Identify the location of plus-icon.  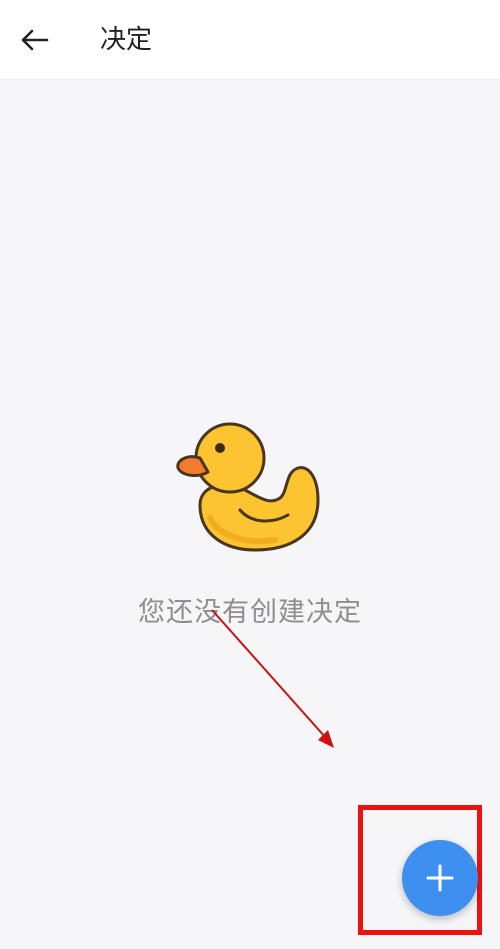
(440, 878).